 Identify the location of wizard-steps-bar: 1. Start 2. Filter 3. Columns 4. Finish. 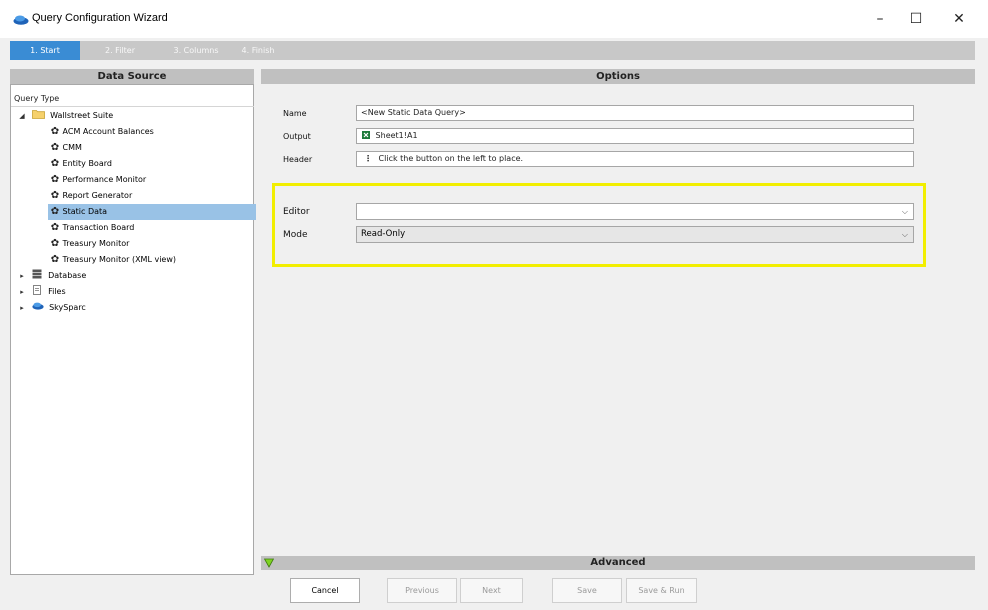
(492, 50).